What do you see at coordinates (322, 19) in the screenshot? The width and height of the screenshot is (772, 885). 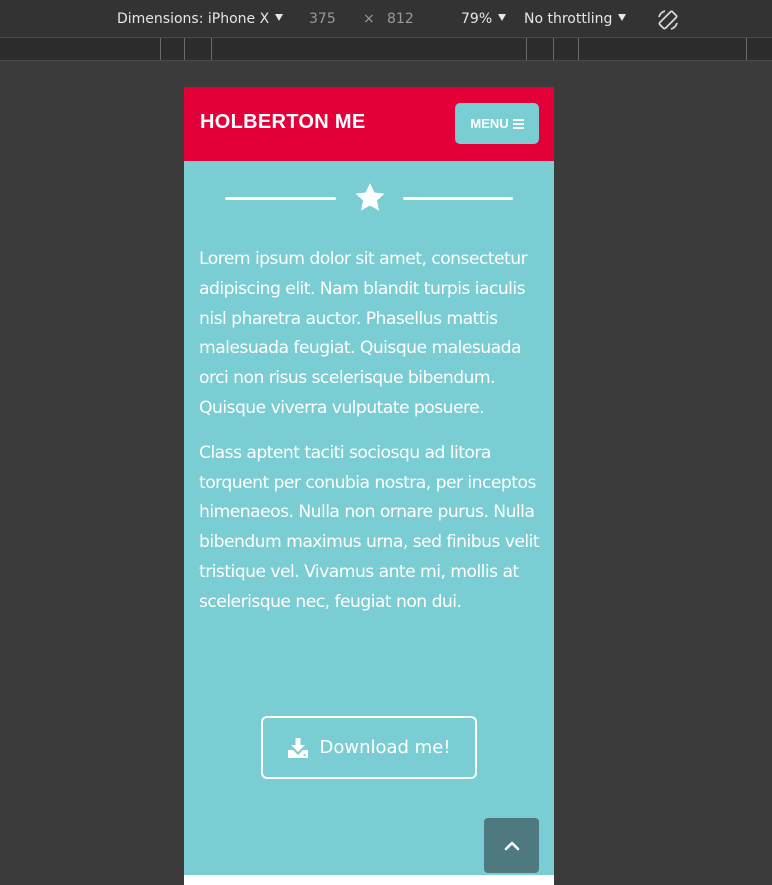 I see `width-input: 375` at bounding box center [322, 19].